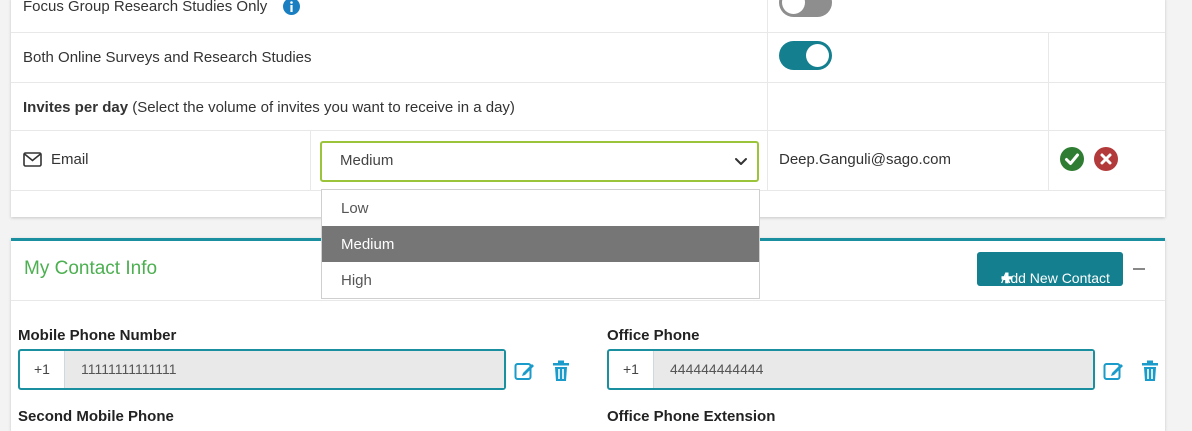 This screenshot has width=1192, height=431. What do you see at coordinates (1050, 269) in the screenshot?
I see `add-new-contact-button: ✚ Add New Contact` at bounding box center [1050, 269].